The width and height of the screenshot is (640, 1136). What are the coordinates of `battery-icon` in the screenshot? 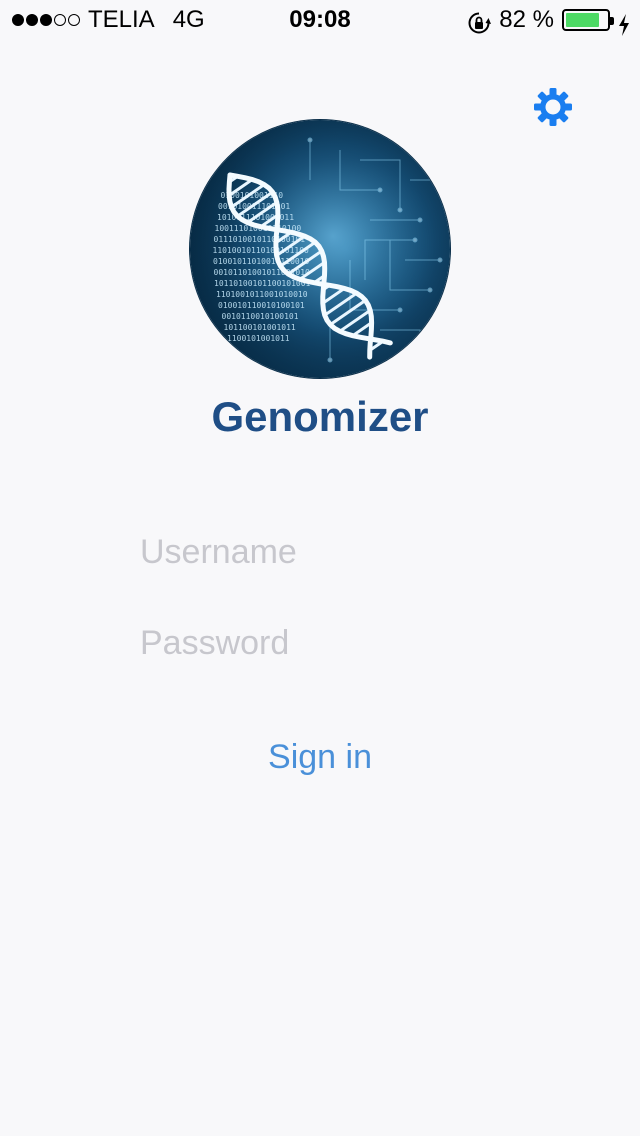 It's located at (588, 20).